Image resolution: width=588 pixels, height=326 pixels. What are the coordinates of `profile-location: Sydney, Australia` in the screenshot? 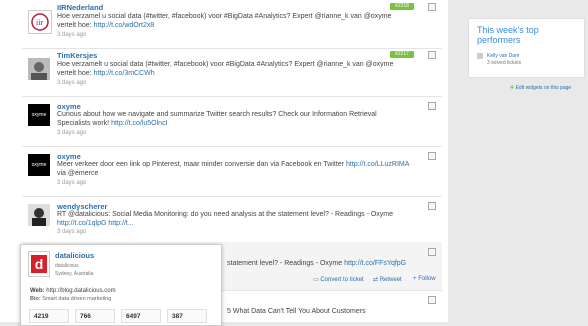 It's located at (74, 274).